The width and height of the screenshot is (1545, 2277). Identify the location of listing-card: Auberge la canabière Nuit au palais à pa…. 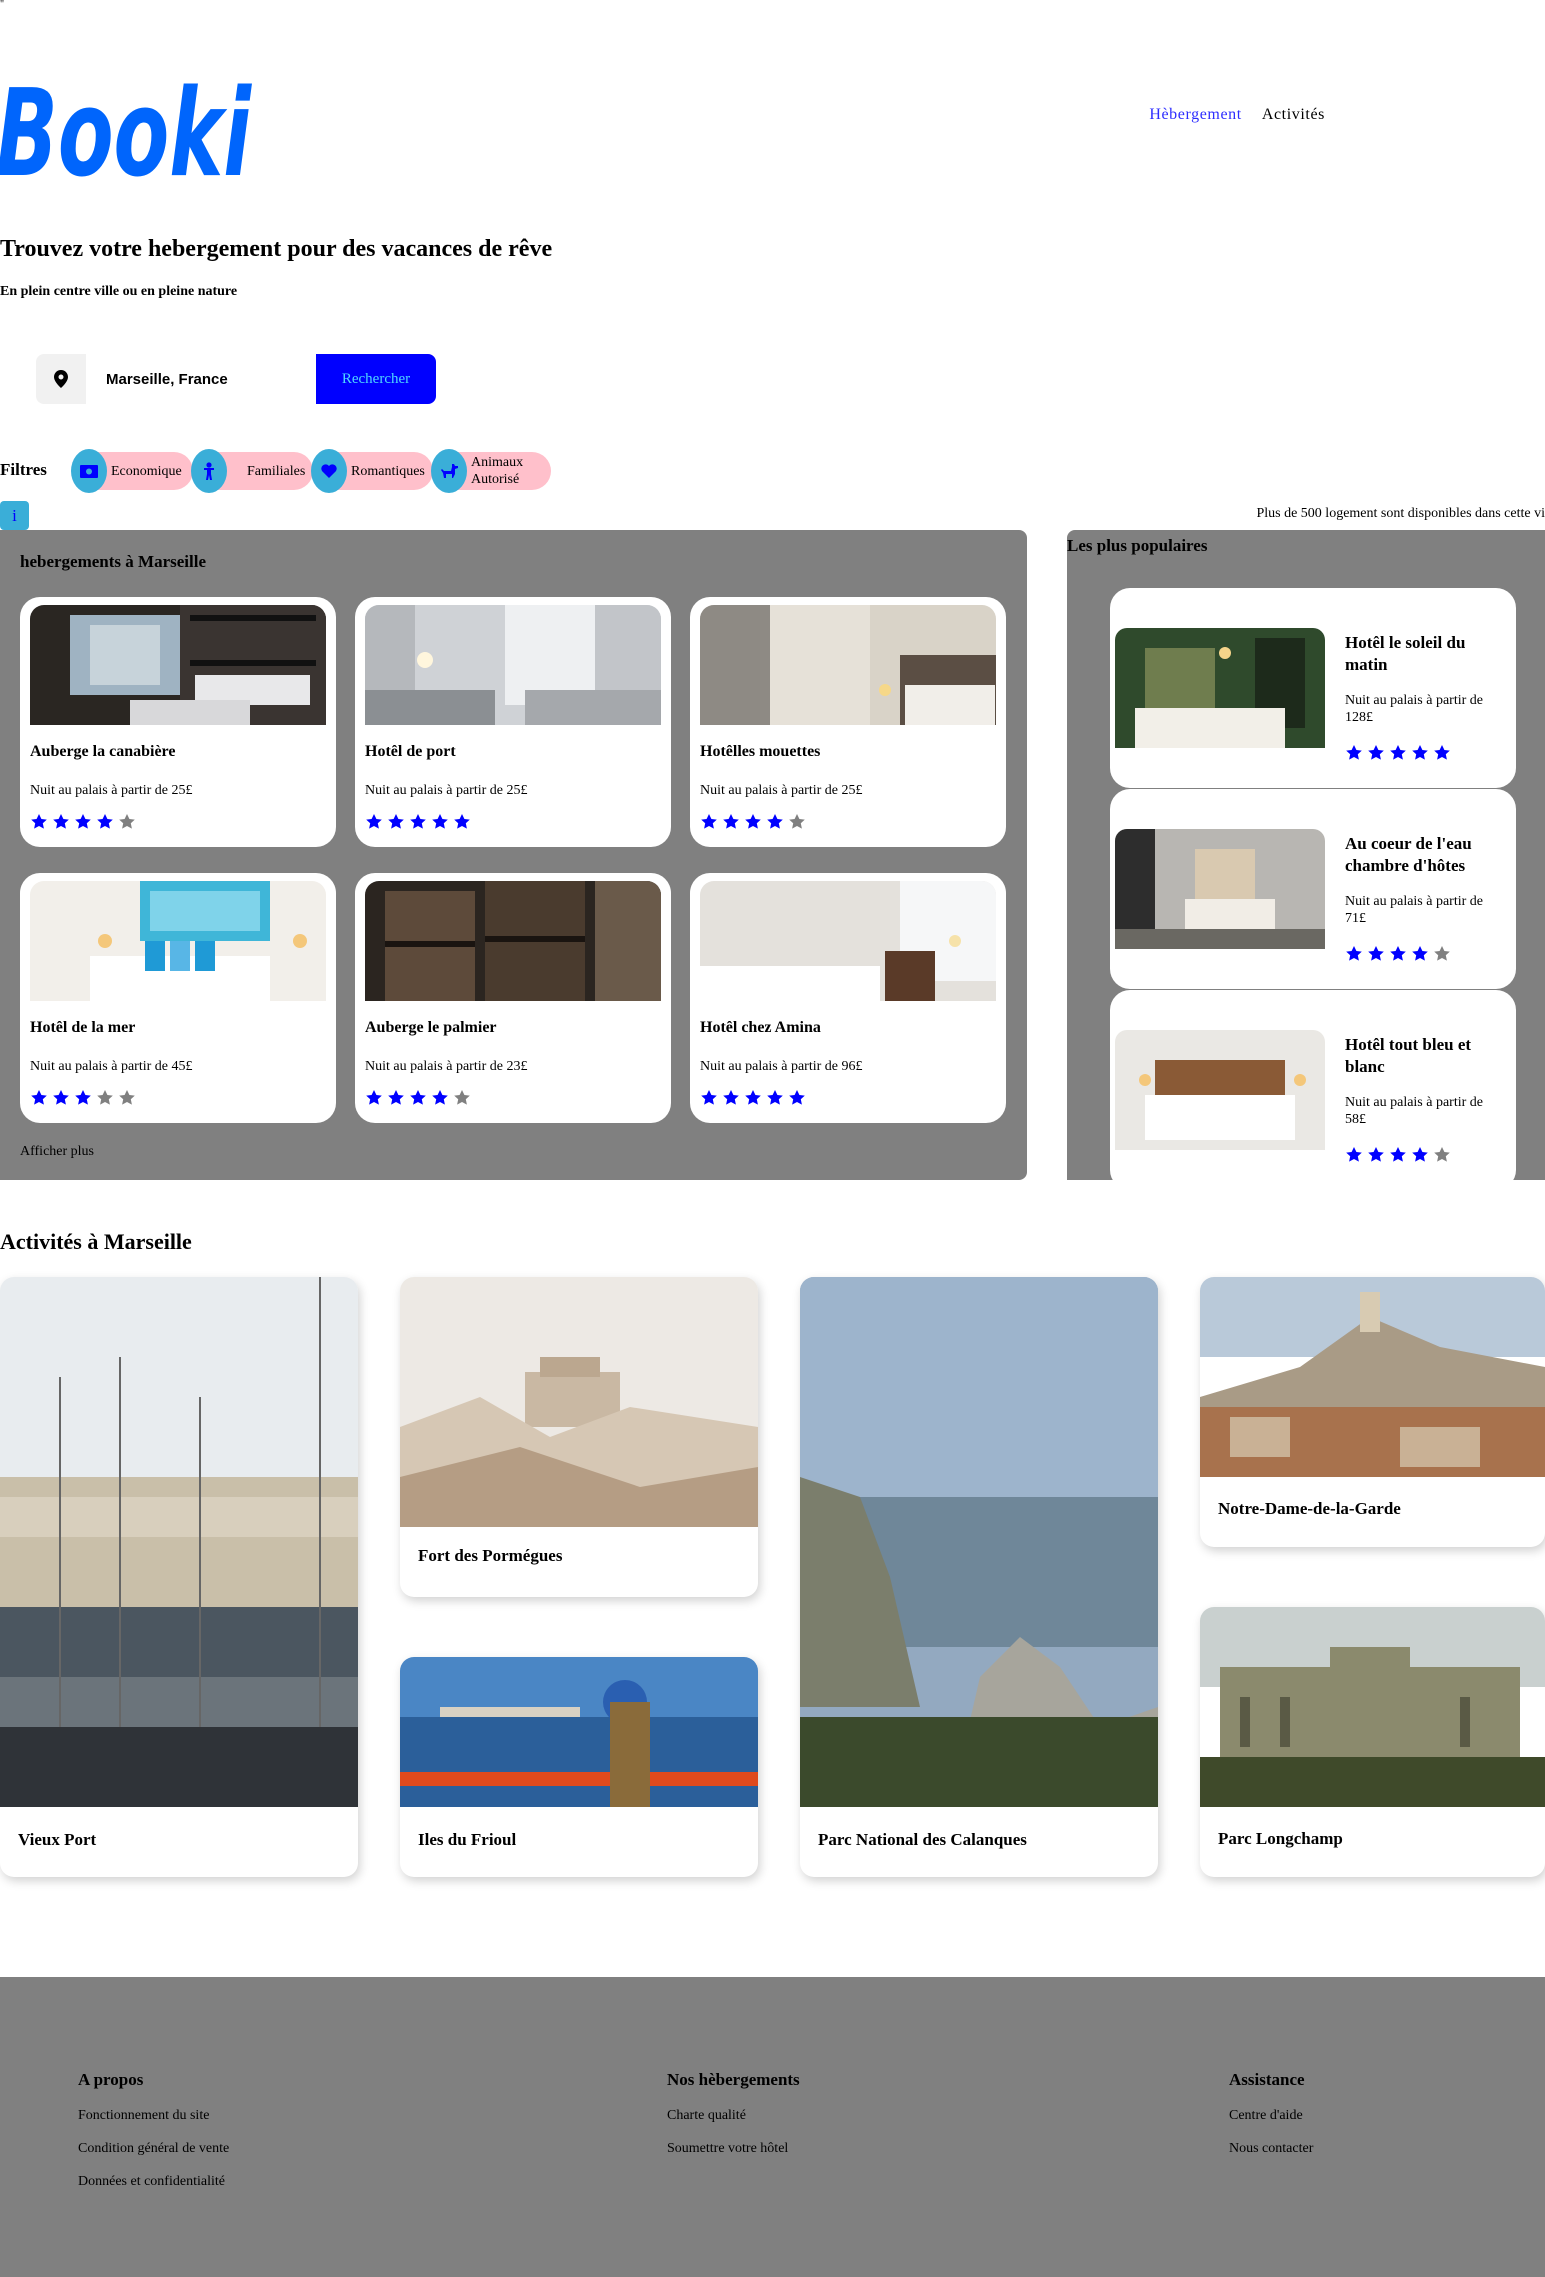
(178, 722).